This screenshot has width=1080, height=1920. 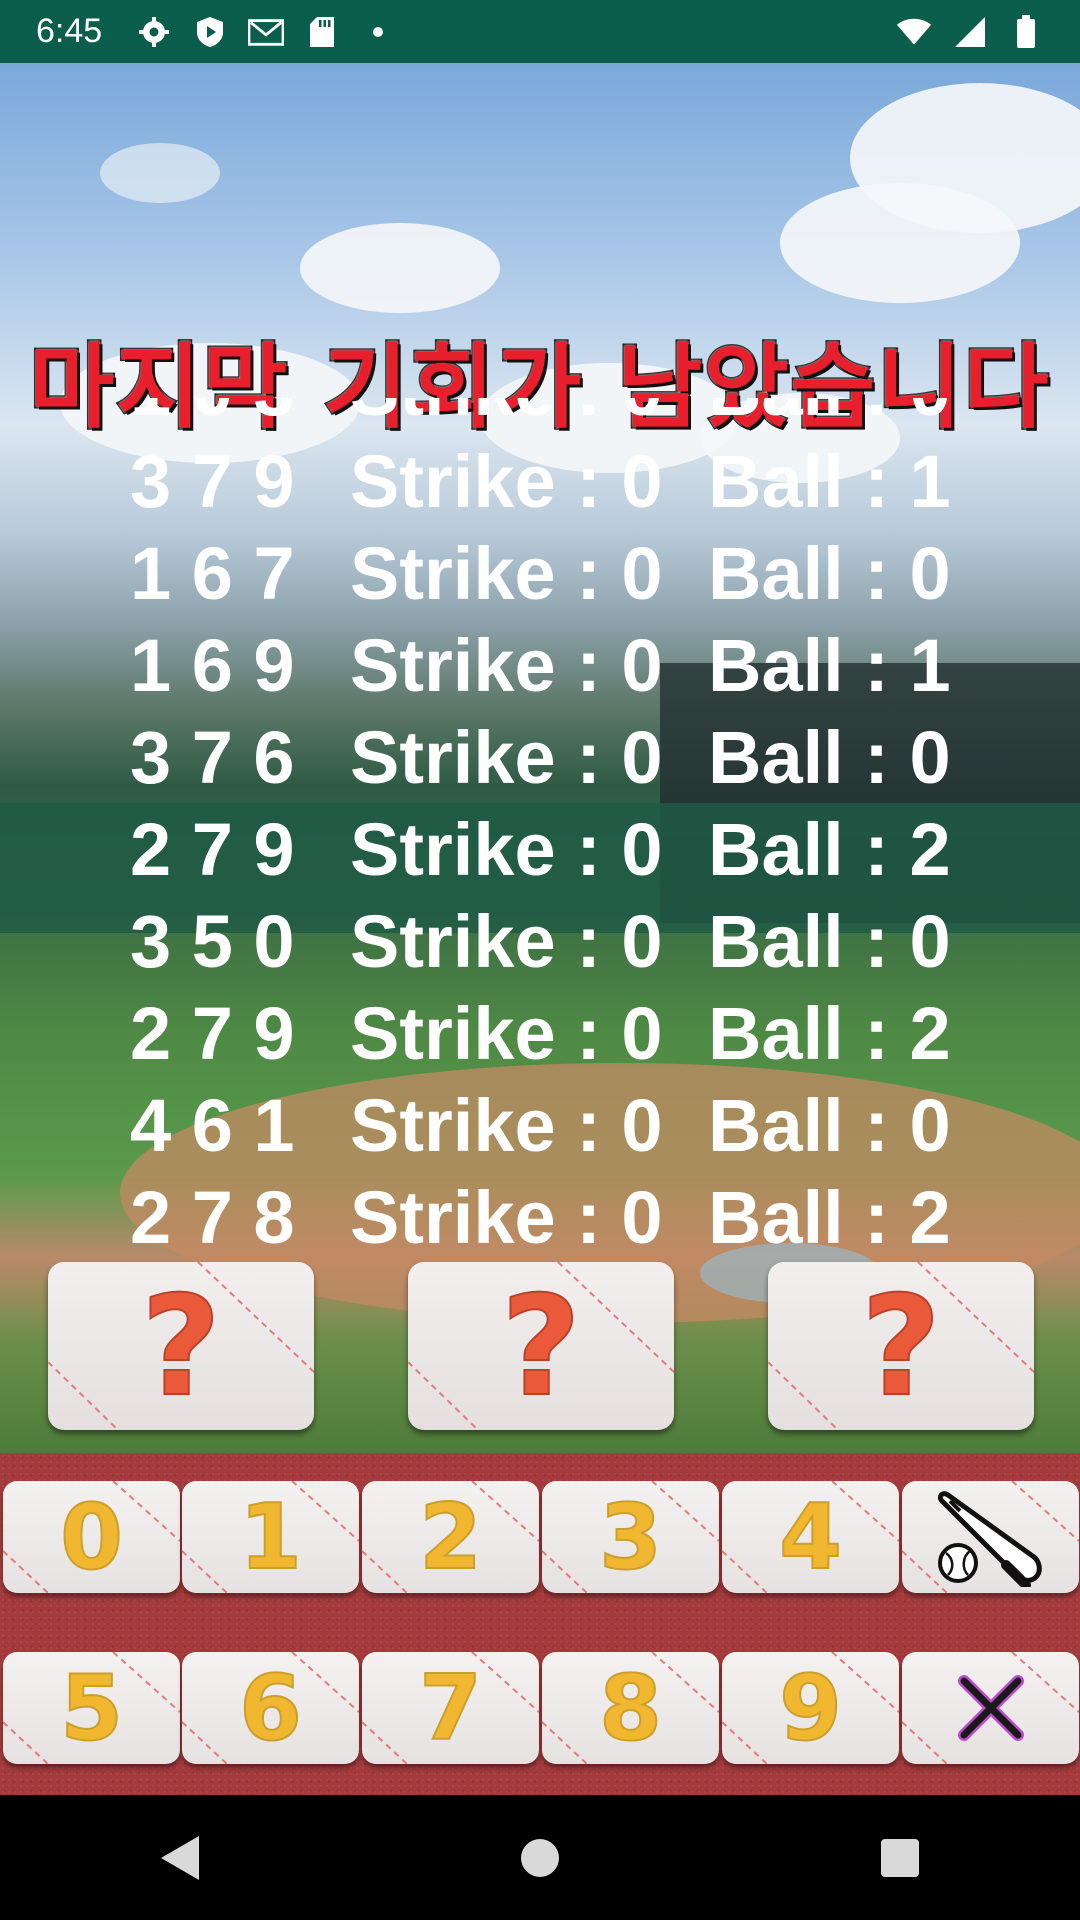 I want to click on key-1: 1, so click(x=270, y=1537).